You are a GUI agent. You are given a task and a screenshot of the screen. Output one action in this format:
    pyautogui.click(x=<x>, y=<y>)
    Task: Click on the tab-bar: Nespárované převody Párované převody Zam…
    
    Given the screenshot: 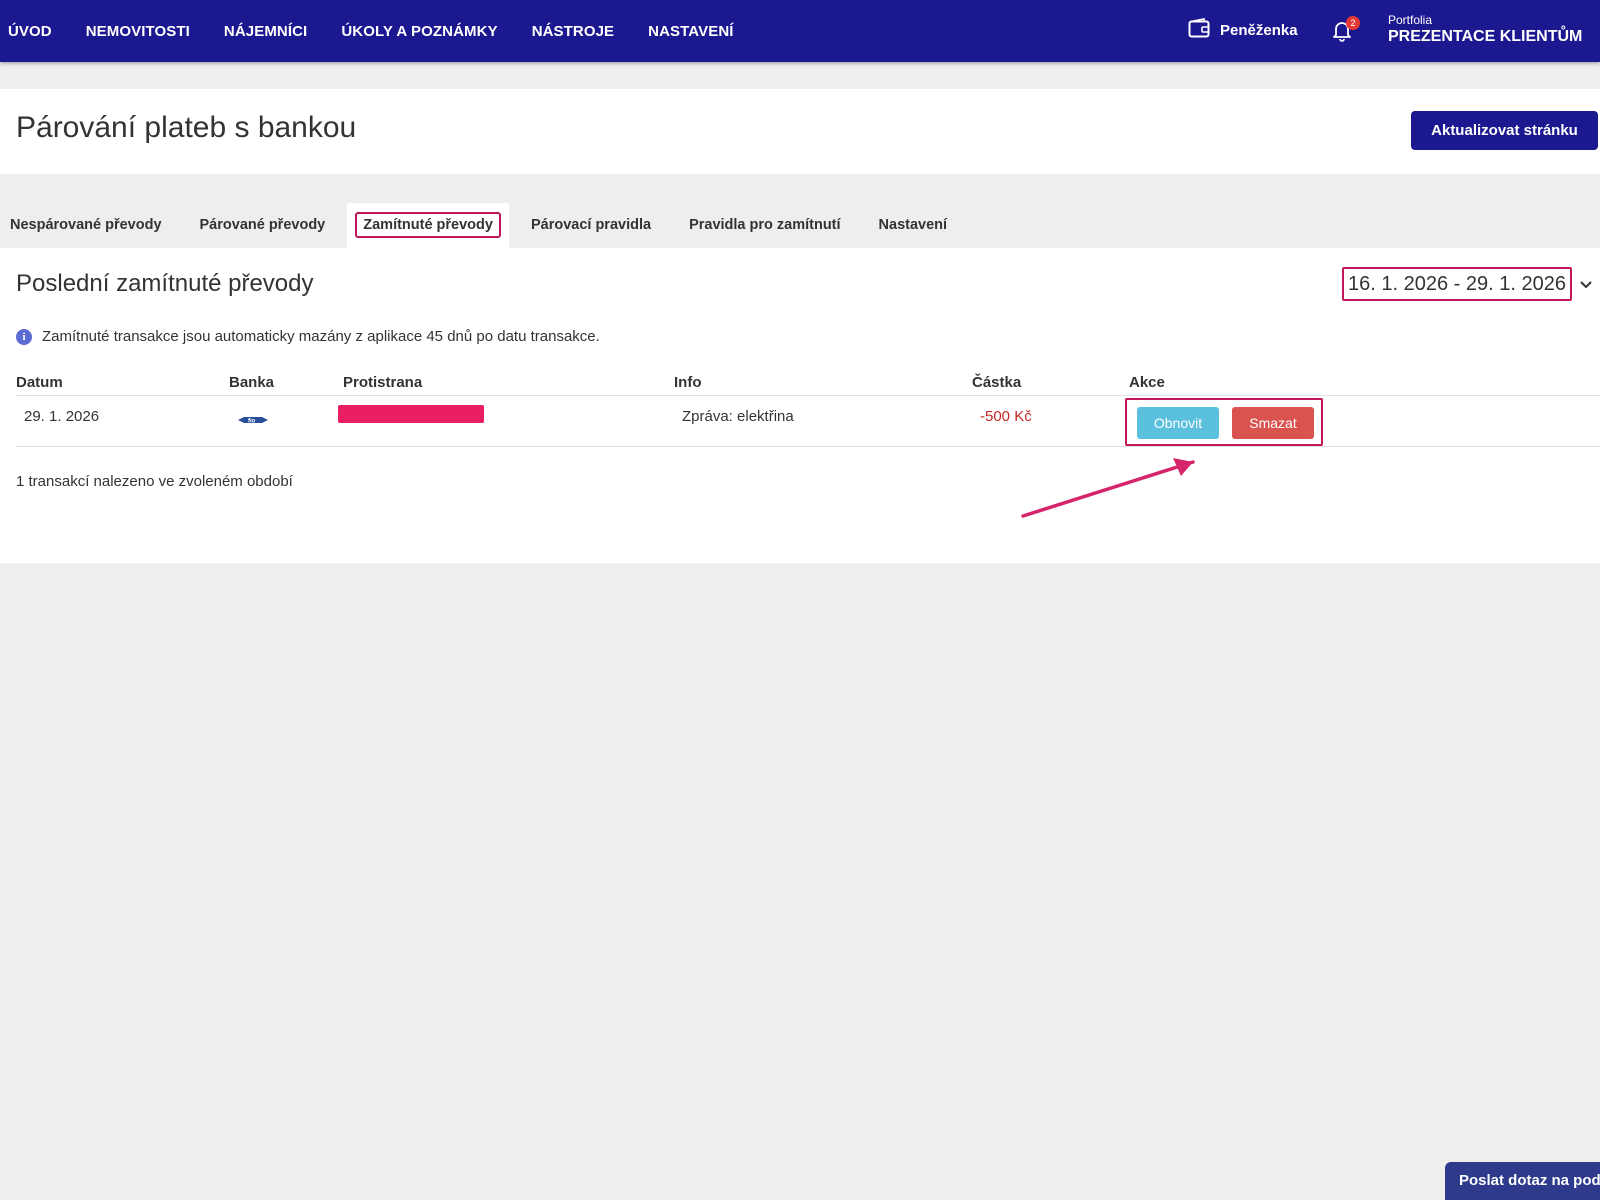 What is the action you would take?
    pyautogui.click(x=473, y=225)
    